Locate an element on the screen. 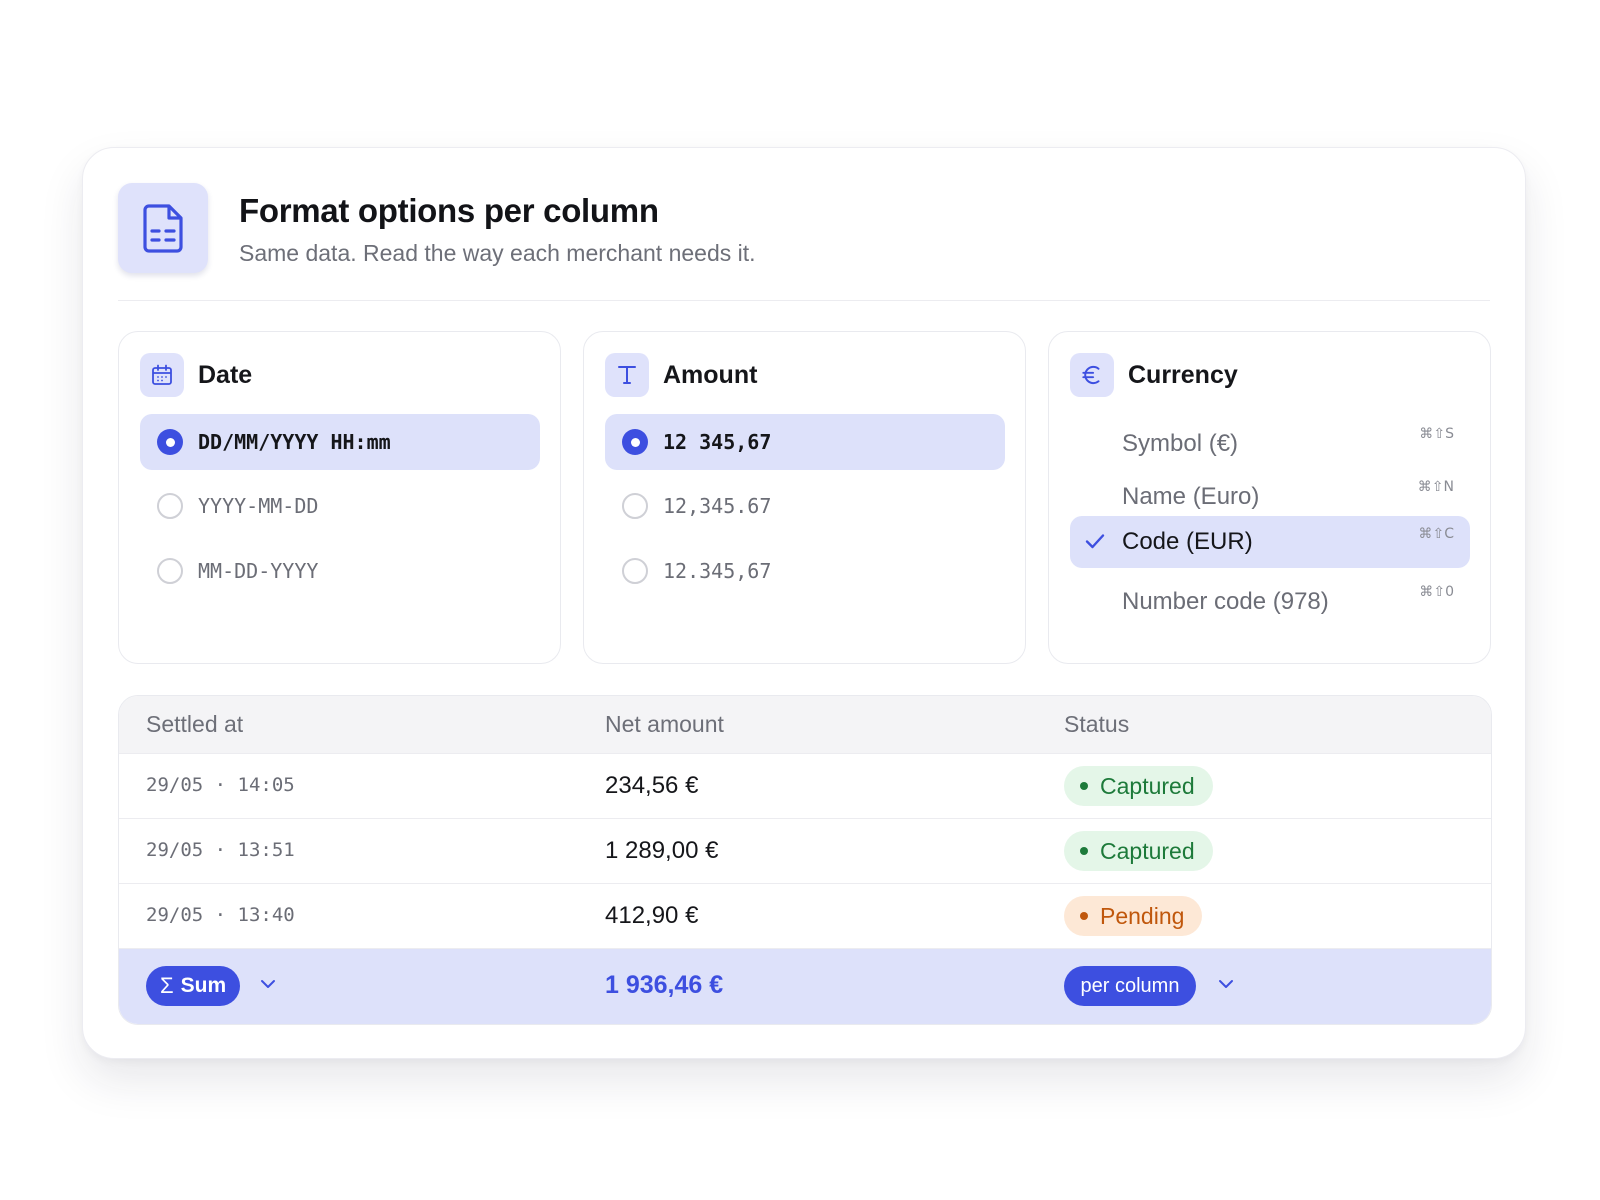  calendar-icon is located at coordinates (162, 375).